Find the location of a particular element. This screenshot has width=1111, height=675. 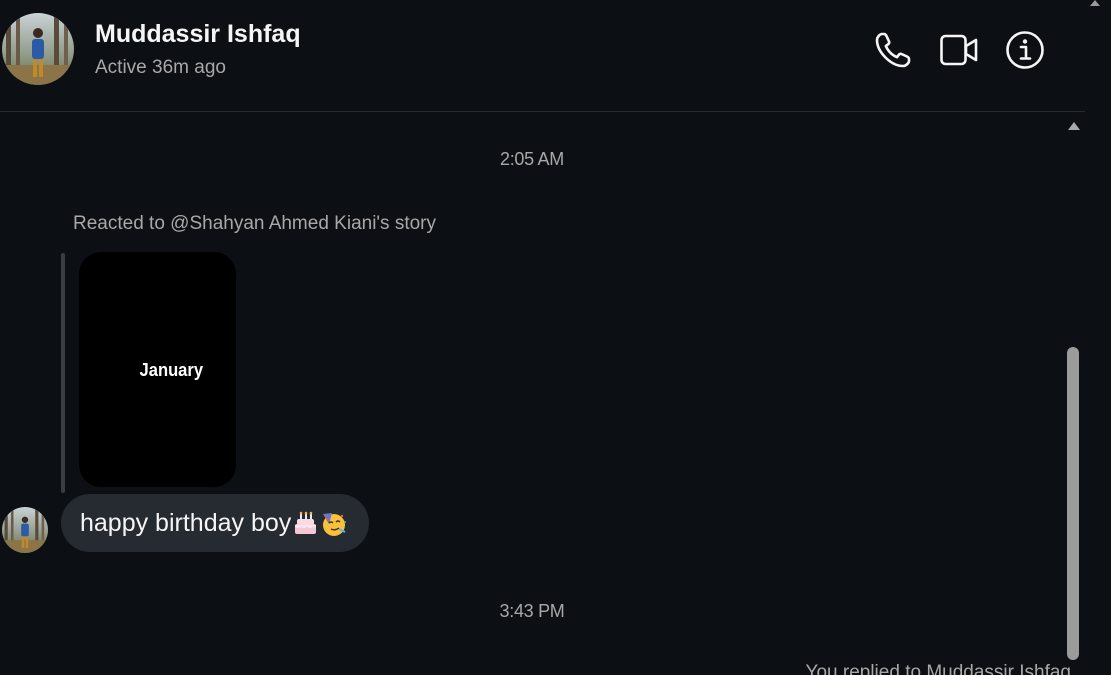

scroll-up-arrow-icon is located at coordinates (1074, 126).